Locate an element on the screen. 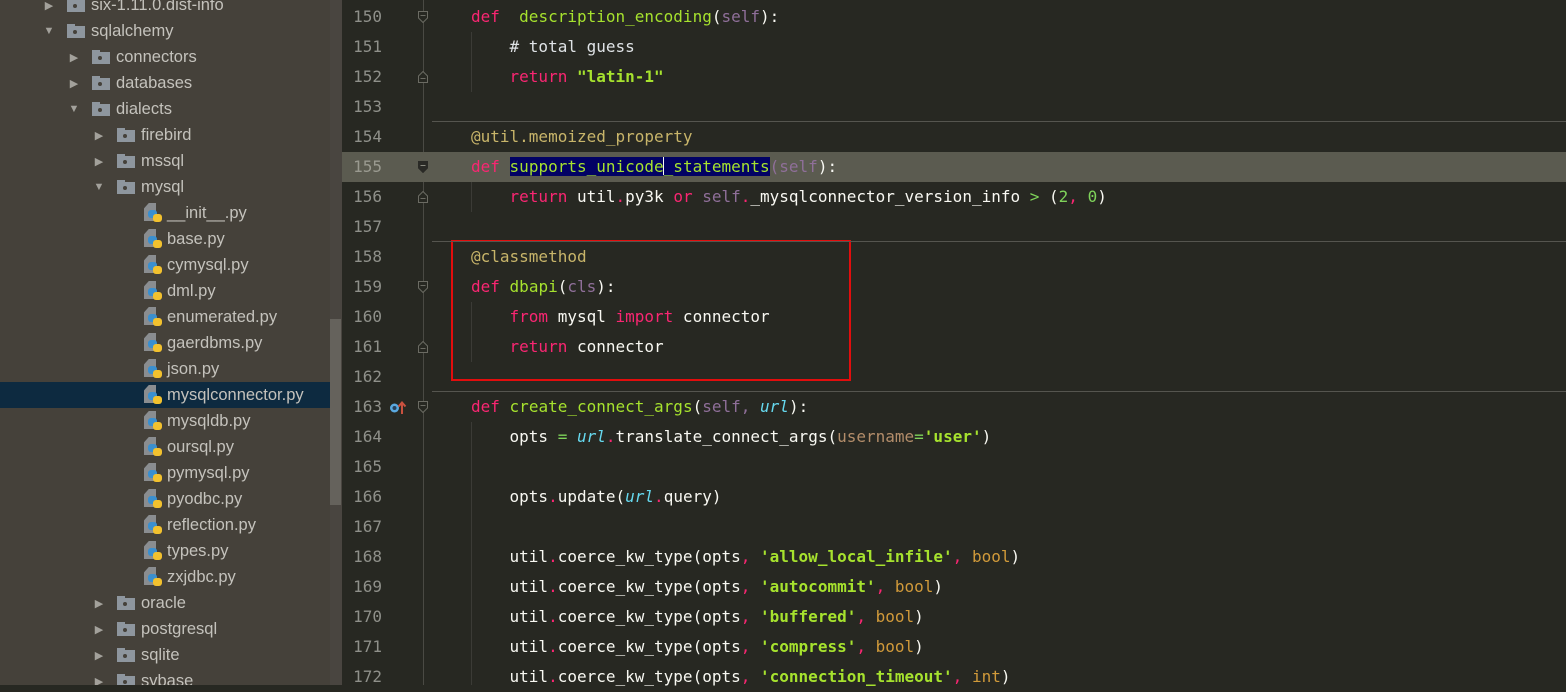  tree-file: zxjdbc.py is located at coordinates (165, 577).